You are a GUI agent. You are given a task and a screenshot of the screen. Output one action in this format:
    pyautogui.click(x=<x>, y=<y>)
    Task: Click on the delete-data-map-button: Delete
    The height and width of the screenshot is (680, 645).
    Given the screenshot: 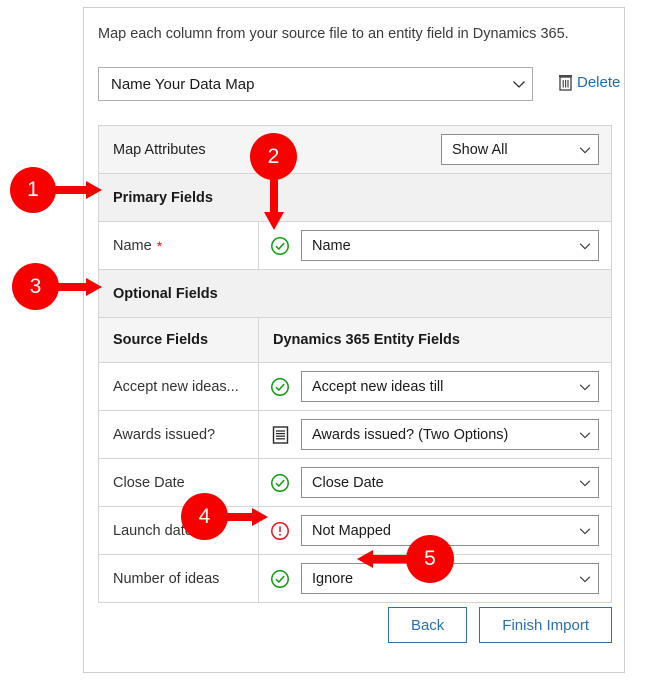 What is the action you would take?
    pyautogui.click(x=589, y=82)
    